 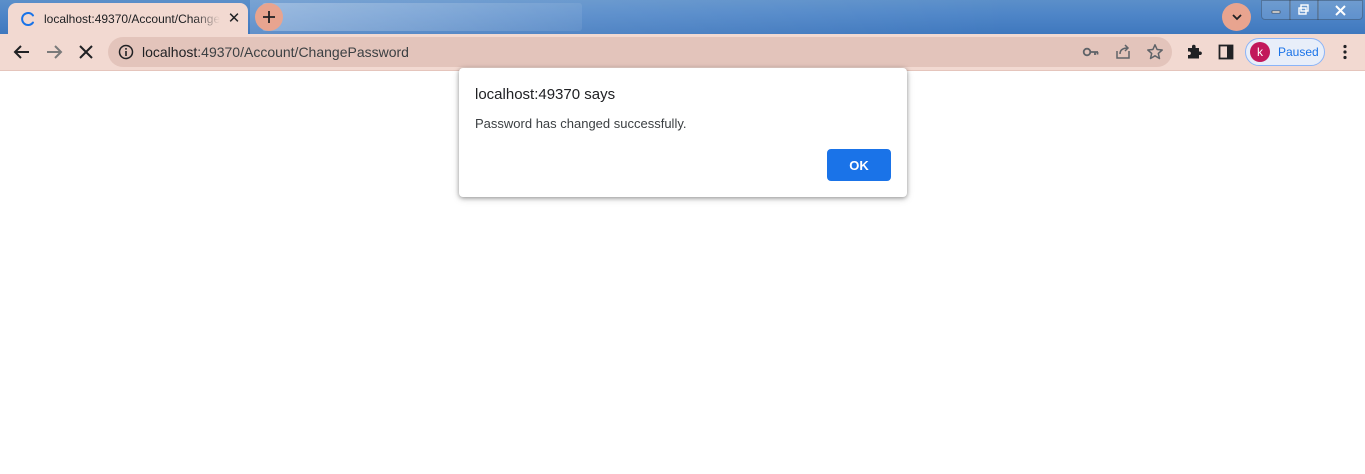 I want to click on url-path: :49370/Account/ChangePassword, so click(x=303, y=52).